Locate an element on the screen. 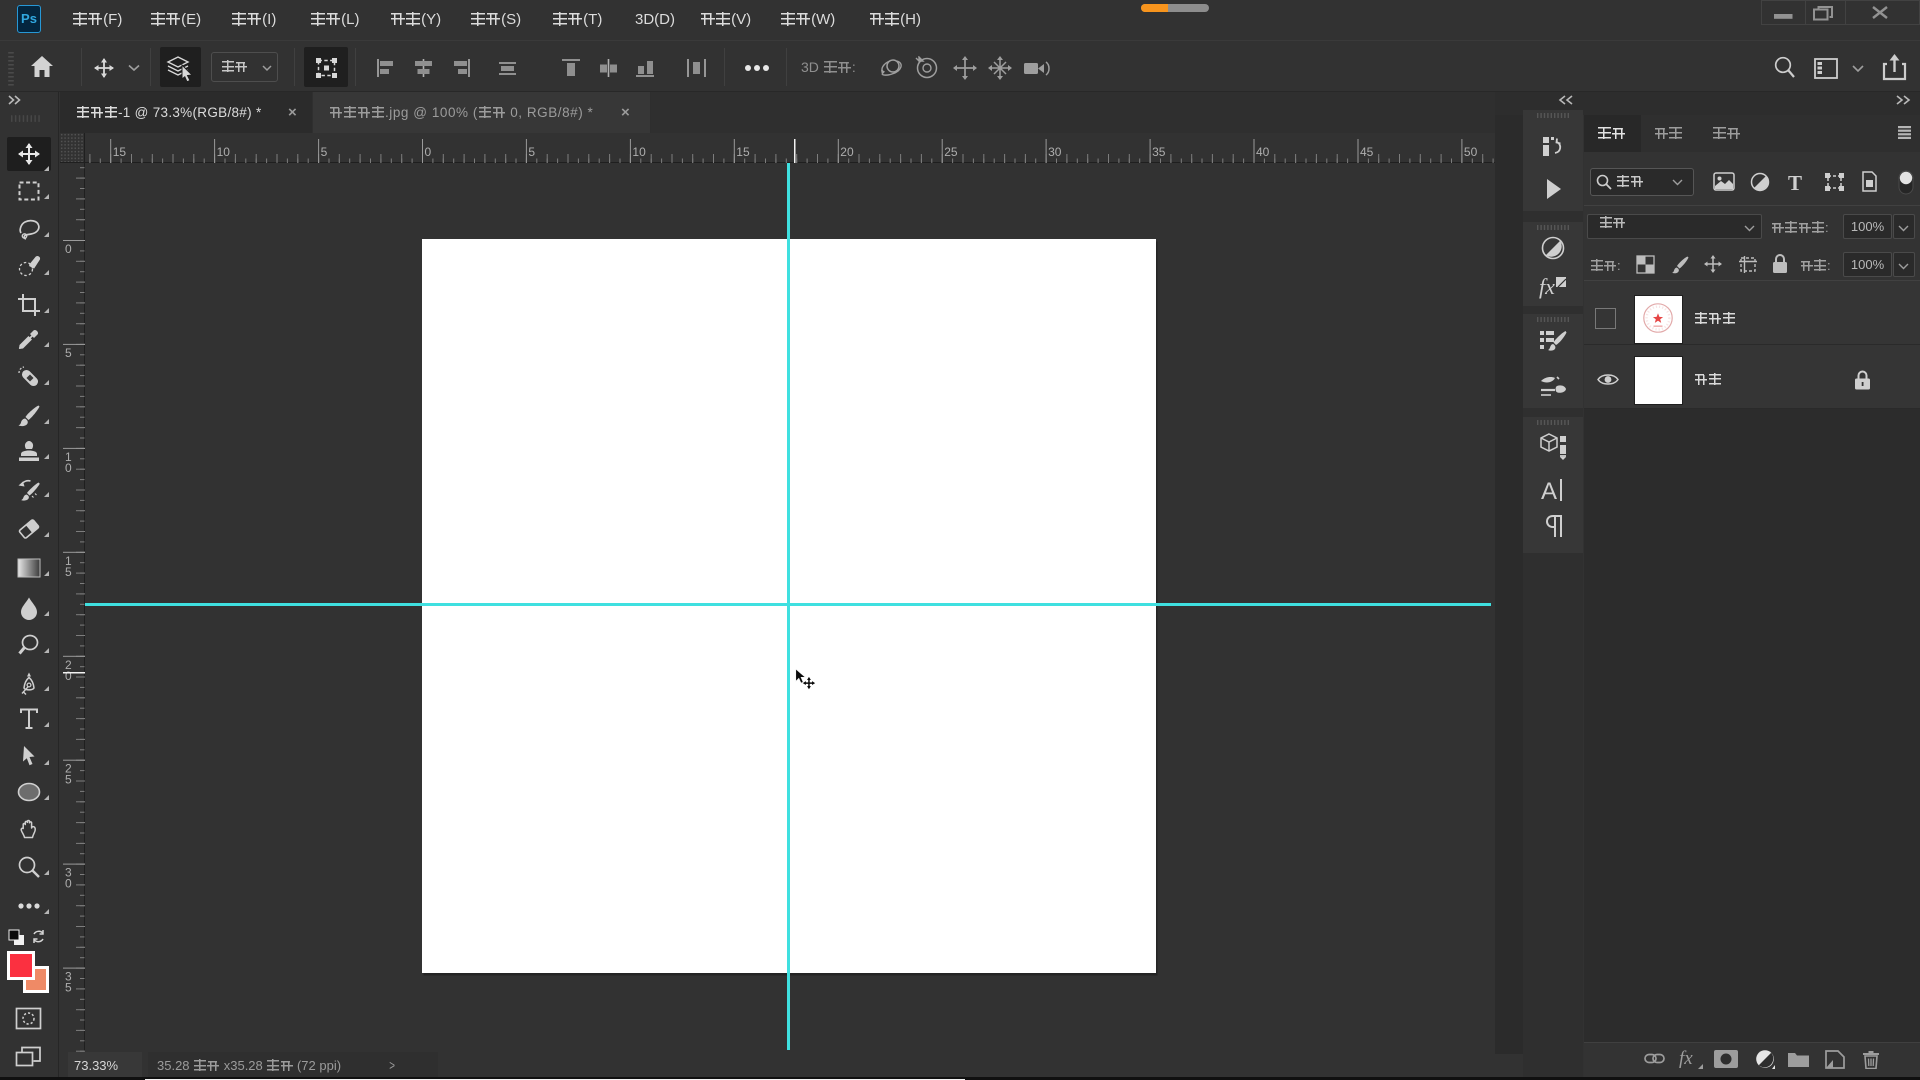  svg-text: 25 is located at coordinates (951, 152).